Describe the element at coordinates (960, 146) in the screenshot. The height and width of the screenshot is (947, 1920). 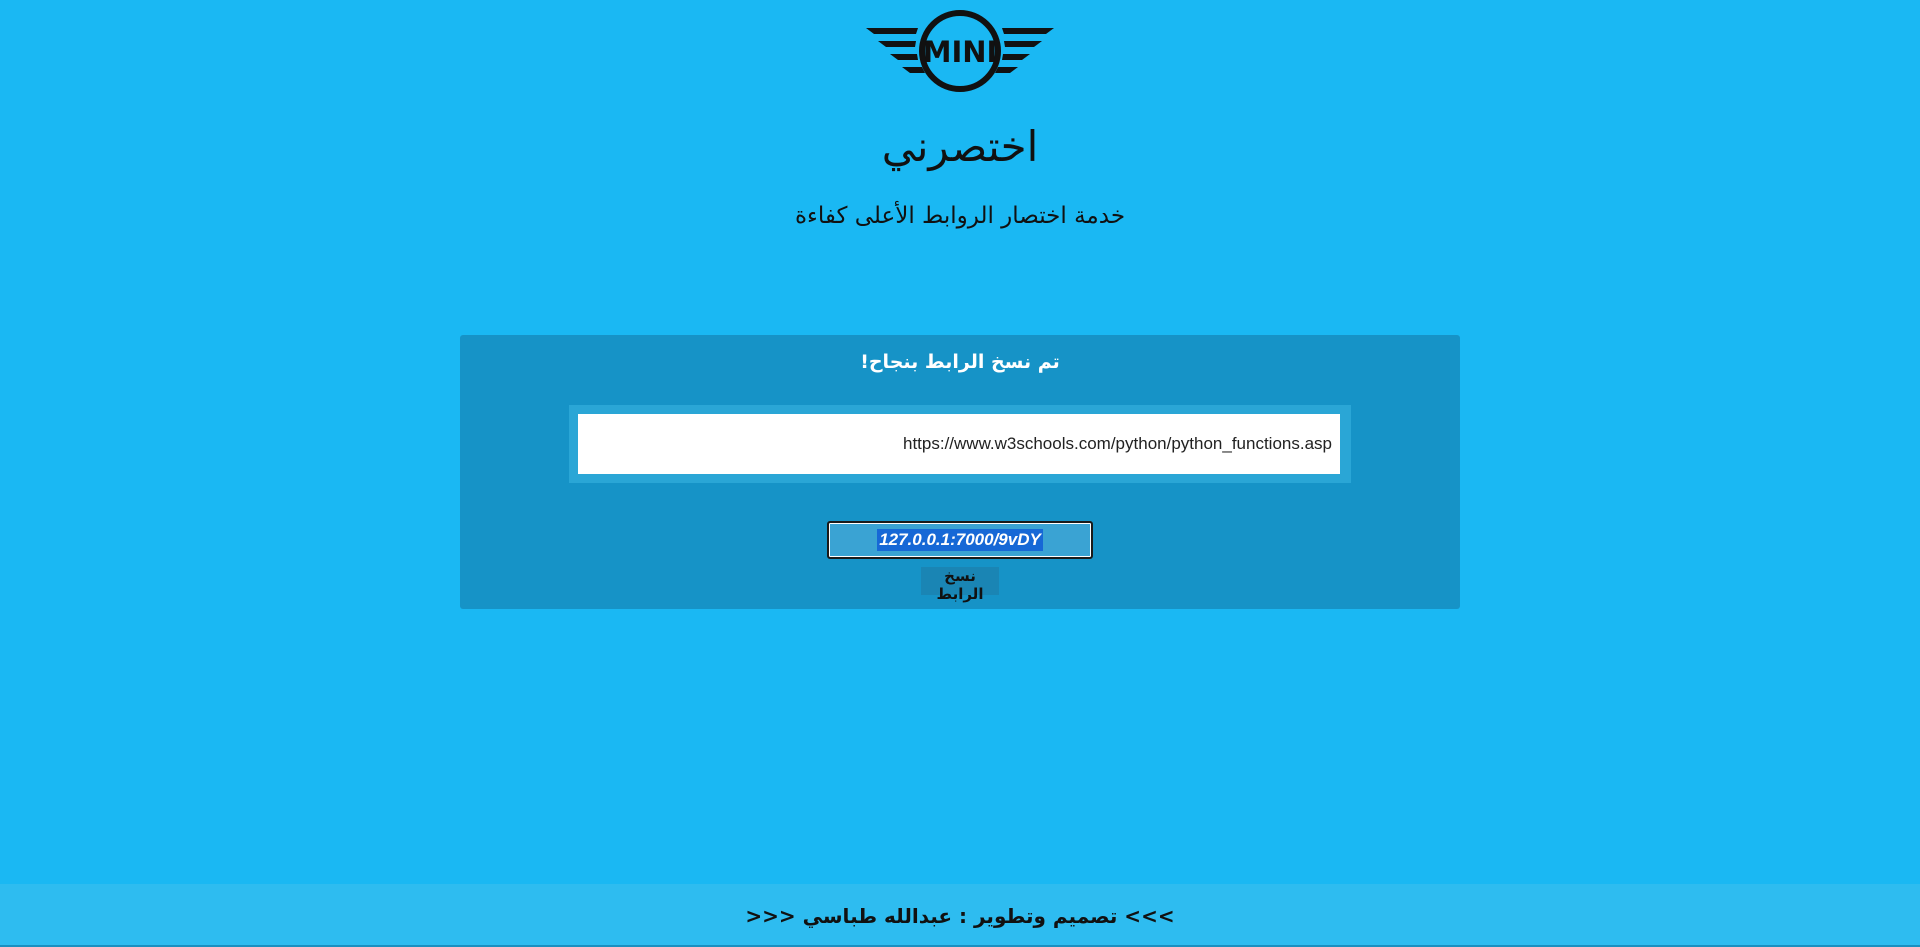
I see `page-title: اختصرني` at that location.